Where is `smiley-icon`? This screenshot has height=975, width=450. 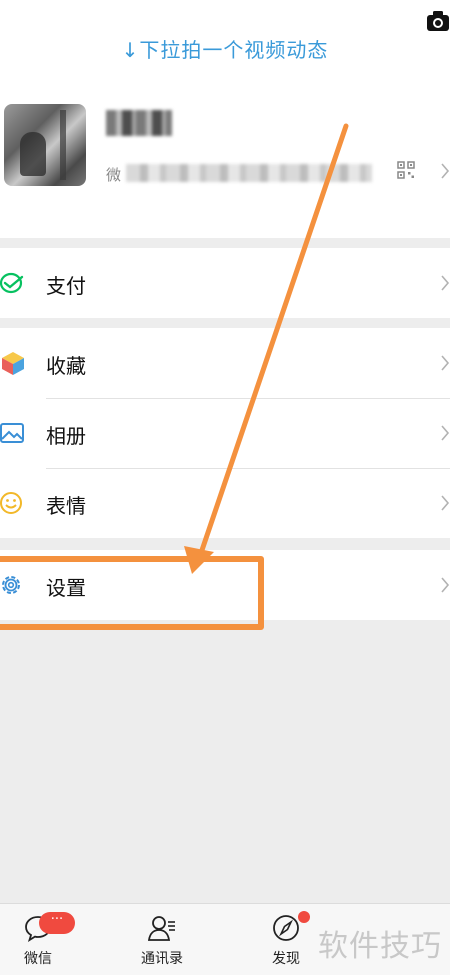 smiley-icon is located at coordinates (11, 503).